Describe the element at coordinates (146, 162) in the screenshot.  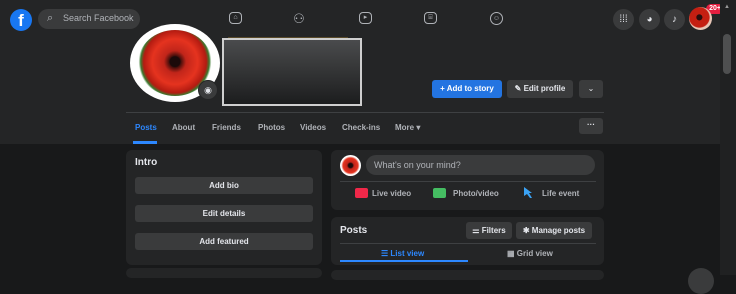
I see `intro-title: Intro` at that location.